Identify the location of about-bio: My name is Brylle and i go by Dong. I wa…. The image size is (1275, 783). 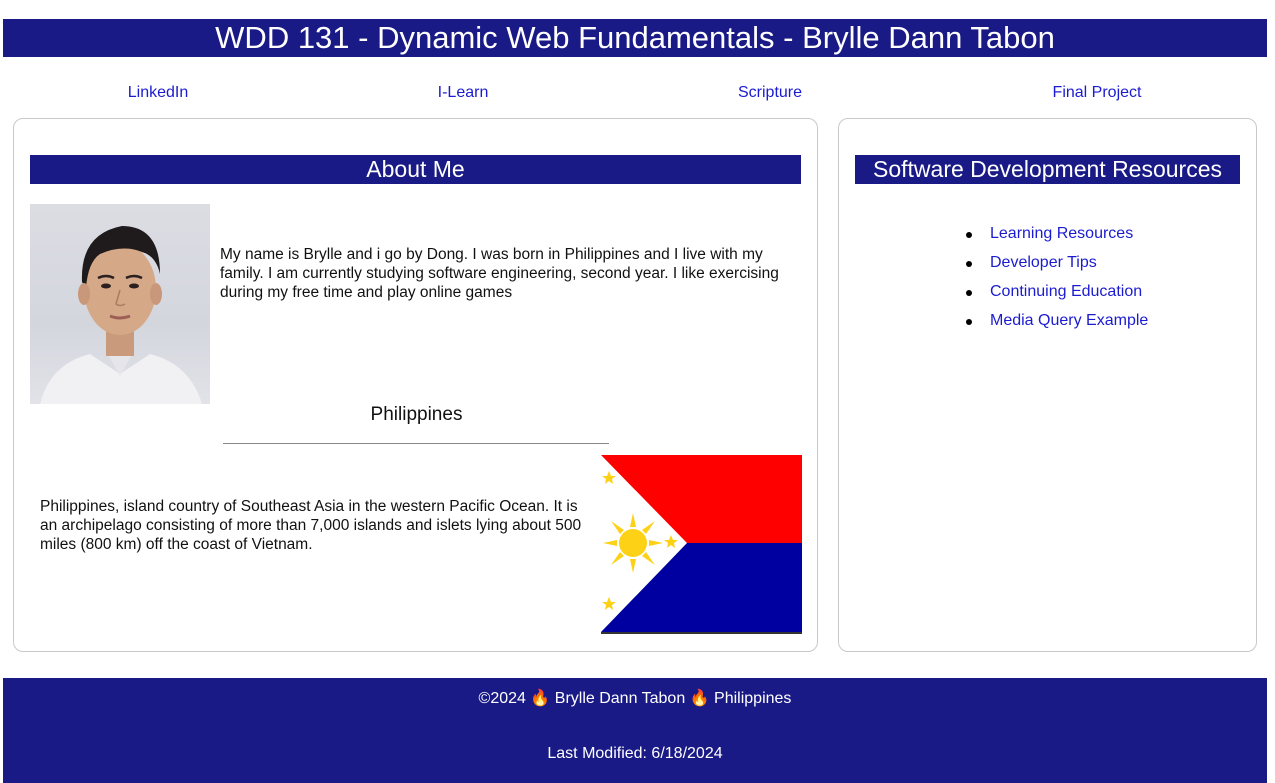
(499, 273).